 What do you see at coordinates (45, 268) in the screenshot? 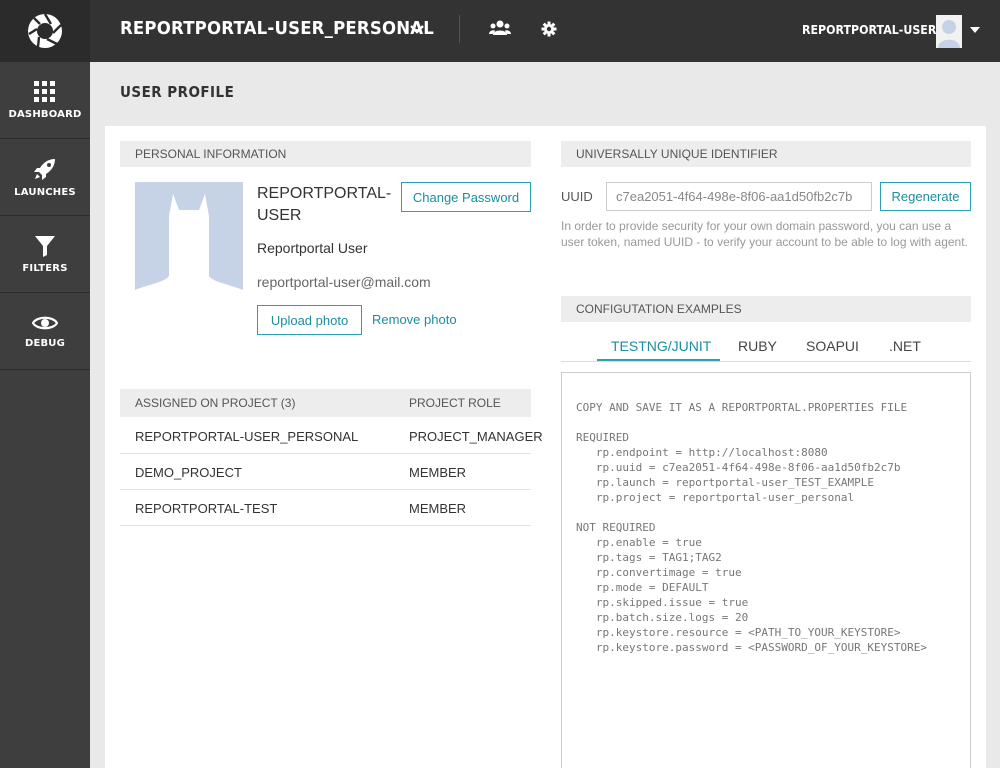
I see `nav-filters-label: FILTERS` at bounding box center [45, 268].